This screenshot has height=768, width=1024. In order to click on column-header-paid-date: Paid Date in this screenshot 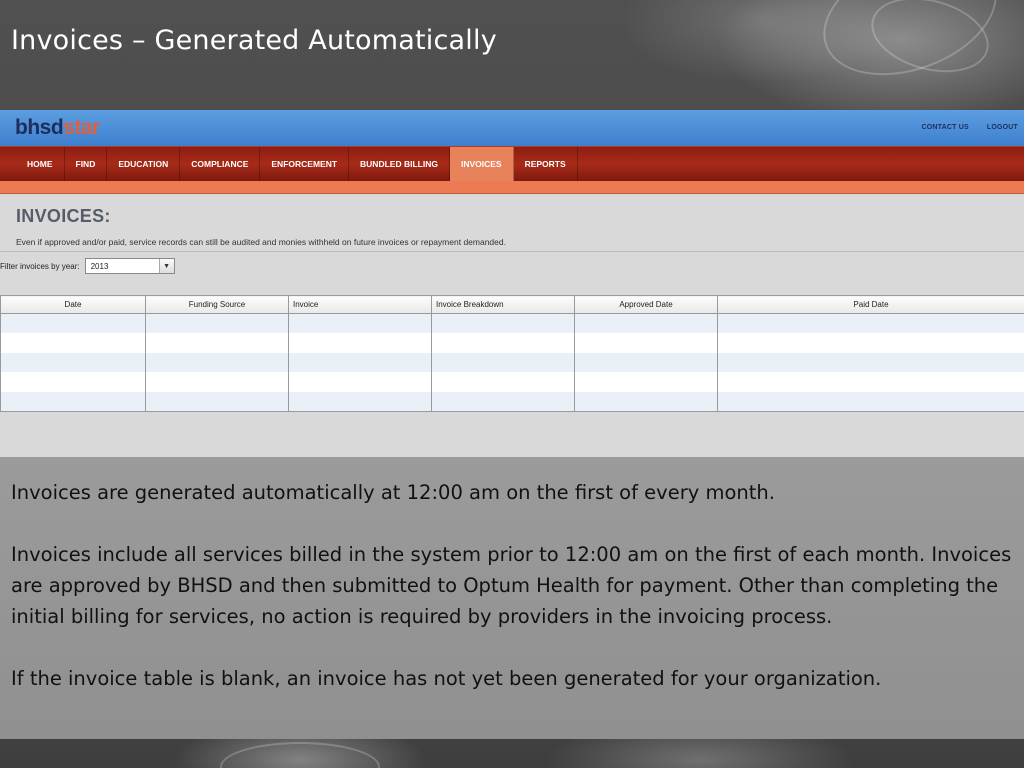, I will do `click(870, 304)`.